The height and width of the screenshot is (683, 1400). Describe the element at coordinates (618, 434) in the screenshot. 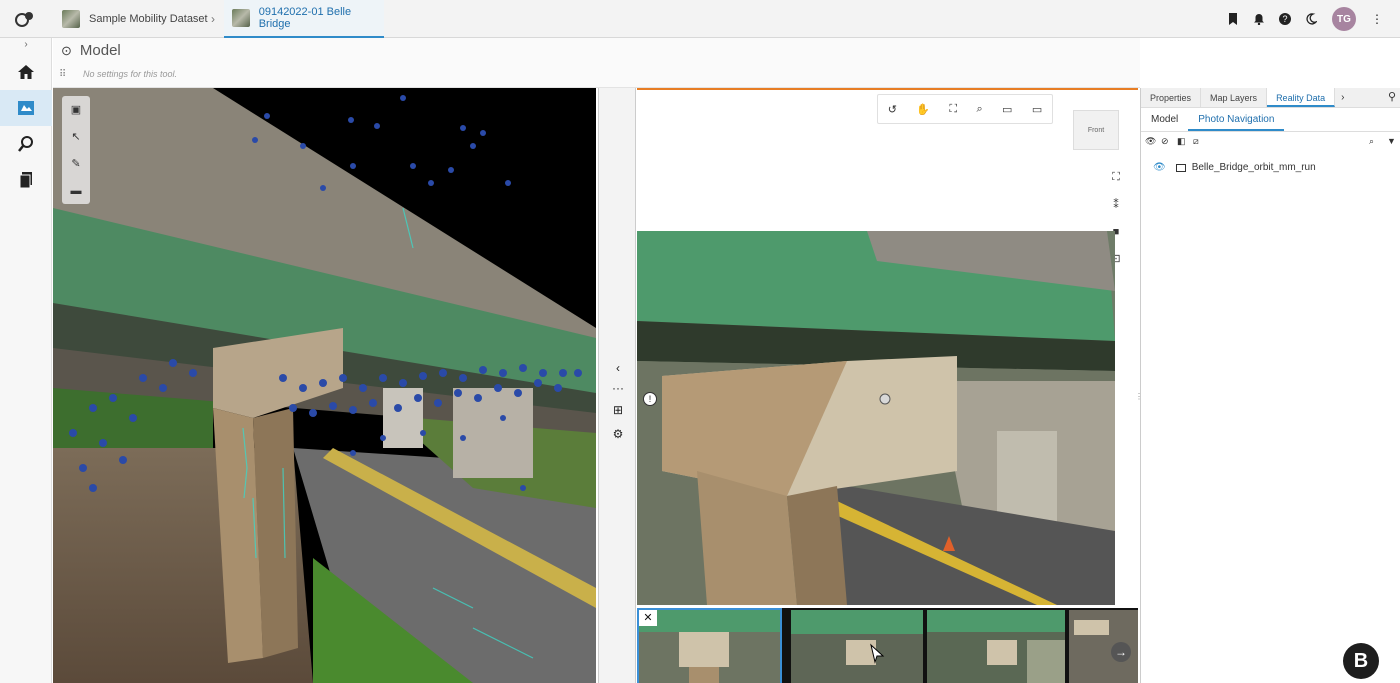

I see `settings-icon: ⚙` at that location.